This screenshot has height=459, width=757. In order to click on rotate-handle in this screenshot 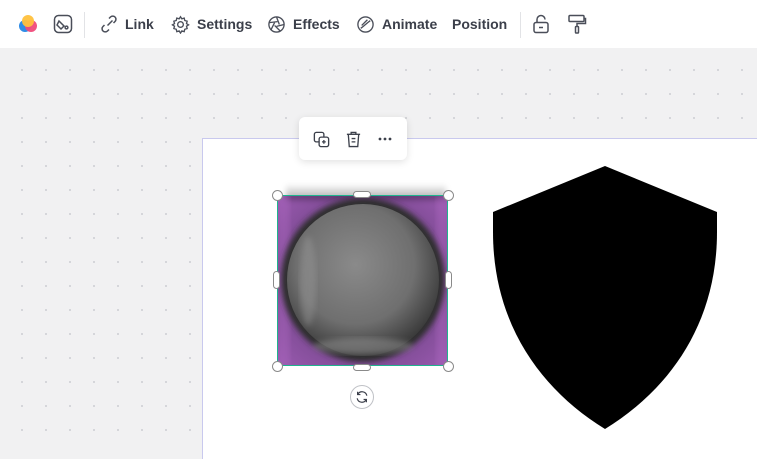, I will do `click(362, 397)`.